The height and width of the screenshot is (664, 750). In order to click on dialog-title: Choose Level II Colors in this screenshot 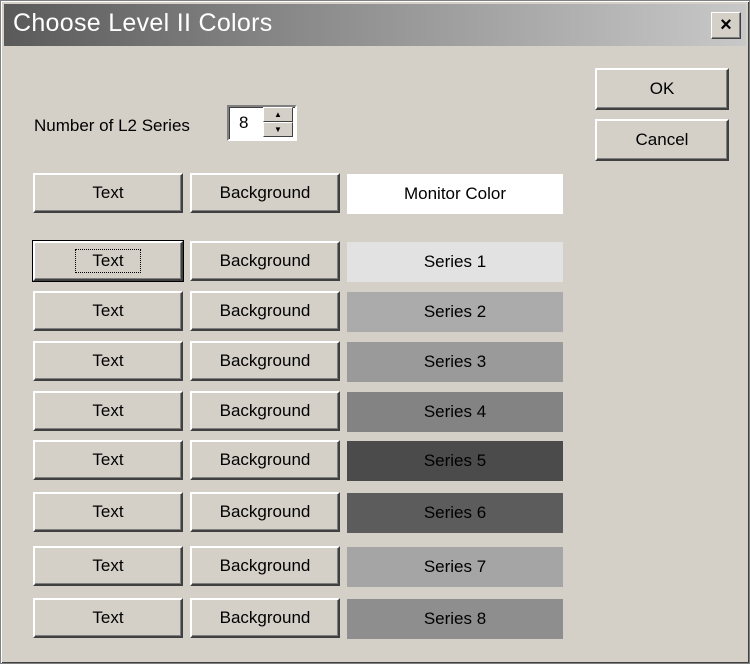, I will do `click(143, 23)`.